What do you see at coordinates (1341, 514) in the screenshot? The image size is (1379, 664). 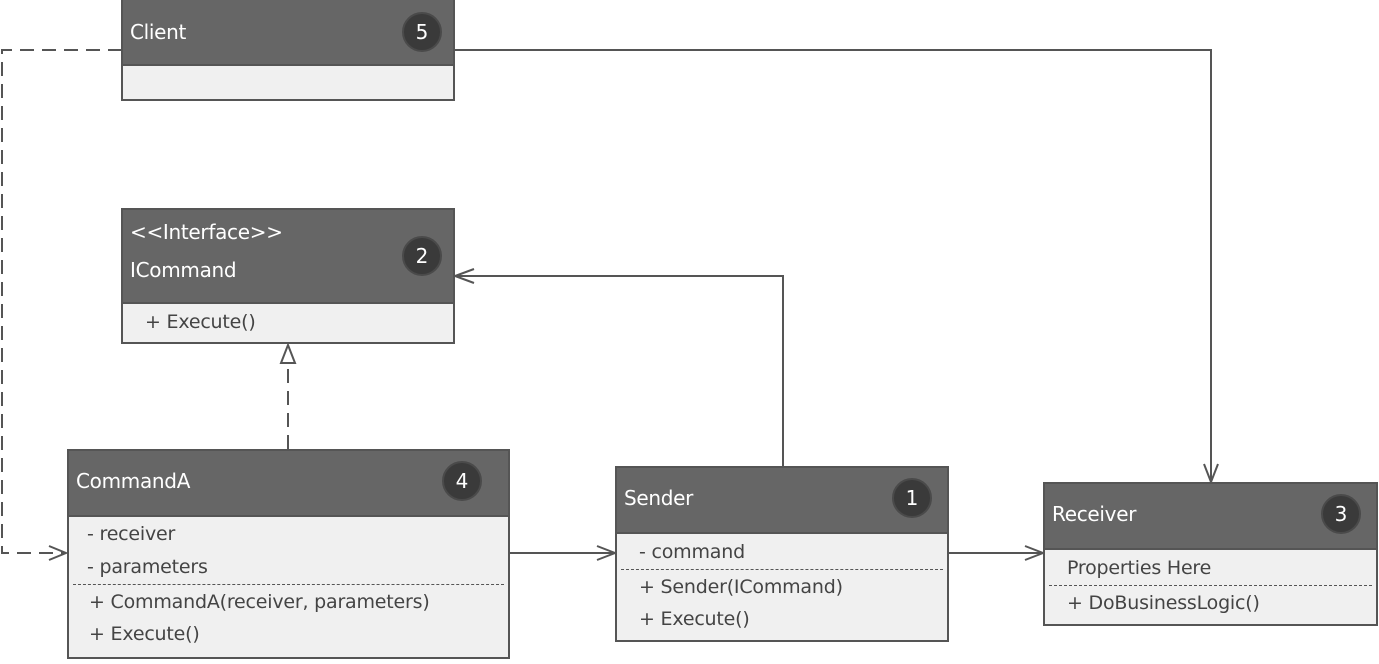 I see `step-number-badge: 3` at bounding box center [1341, 514].